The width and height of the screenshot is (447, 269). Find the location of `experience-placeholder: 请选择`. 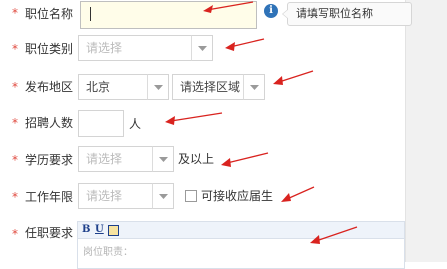

experience-placeholder: 请选择 is located at coordinates (104, 196).